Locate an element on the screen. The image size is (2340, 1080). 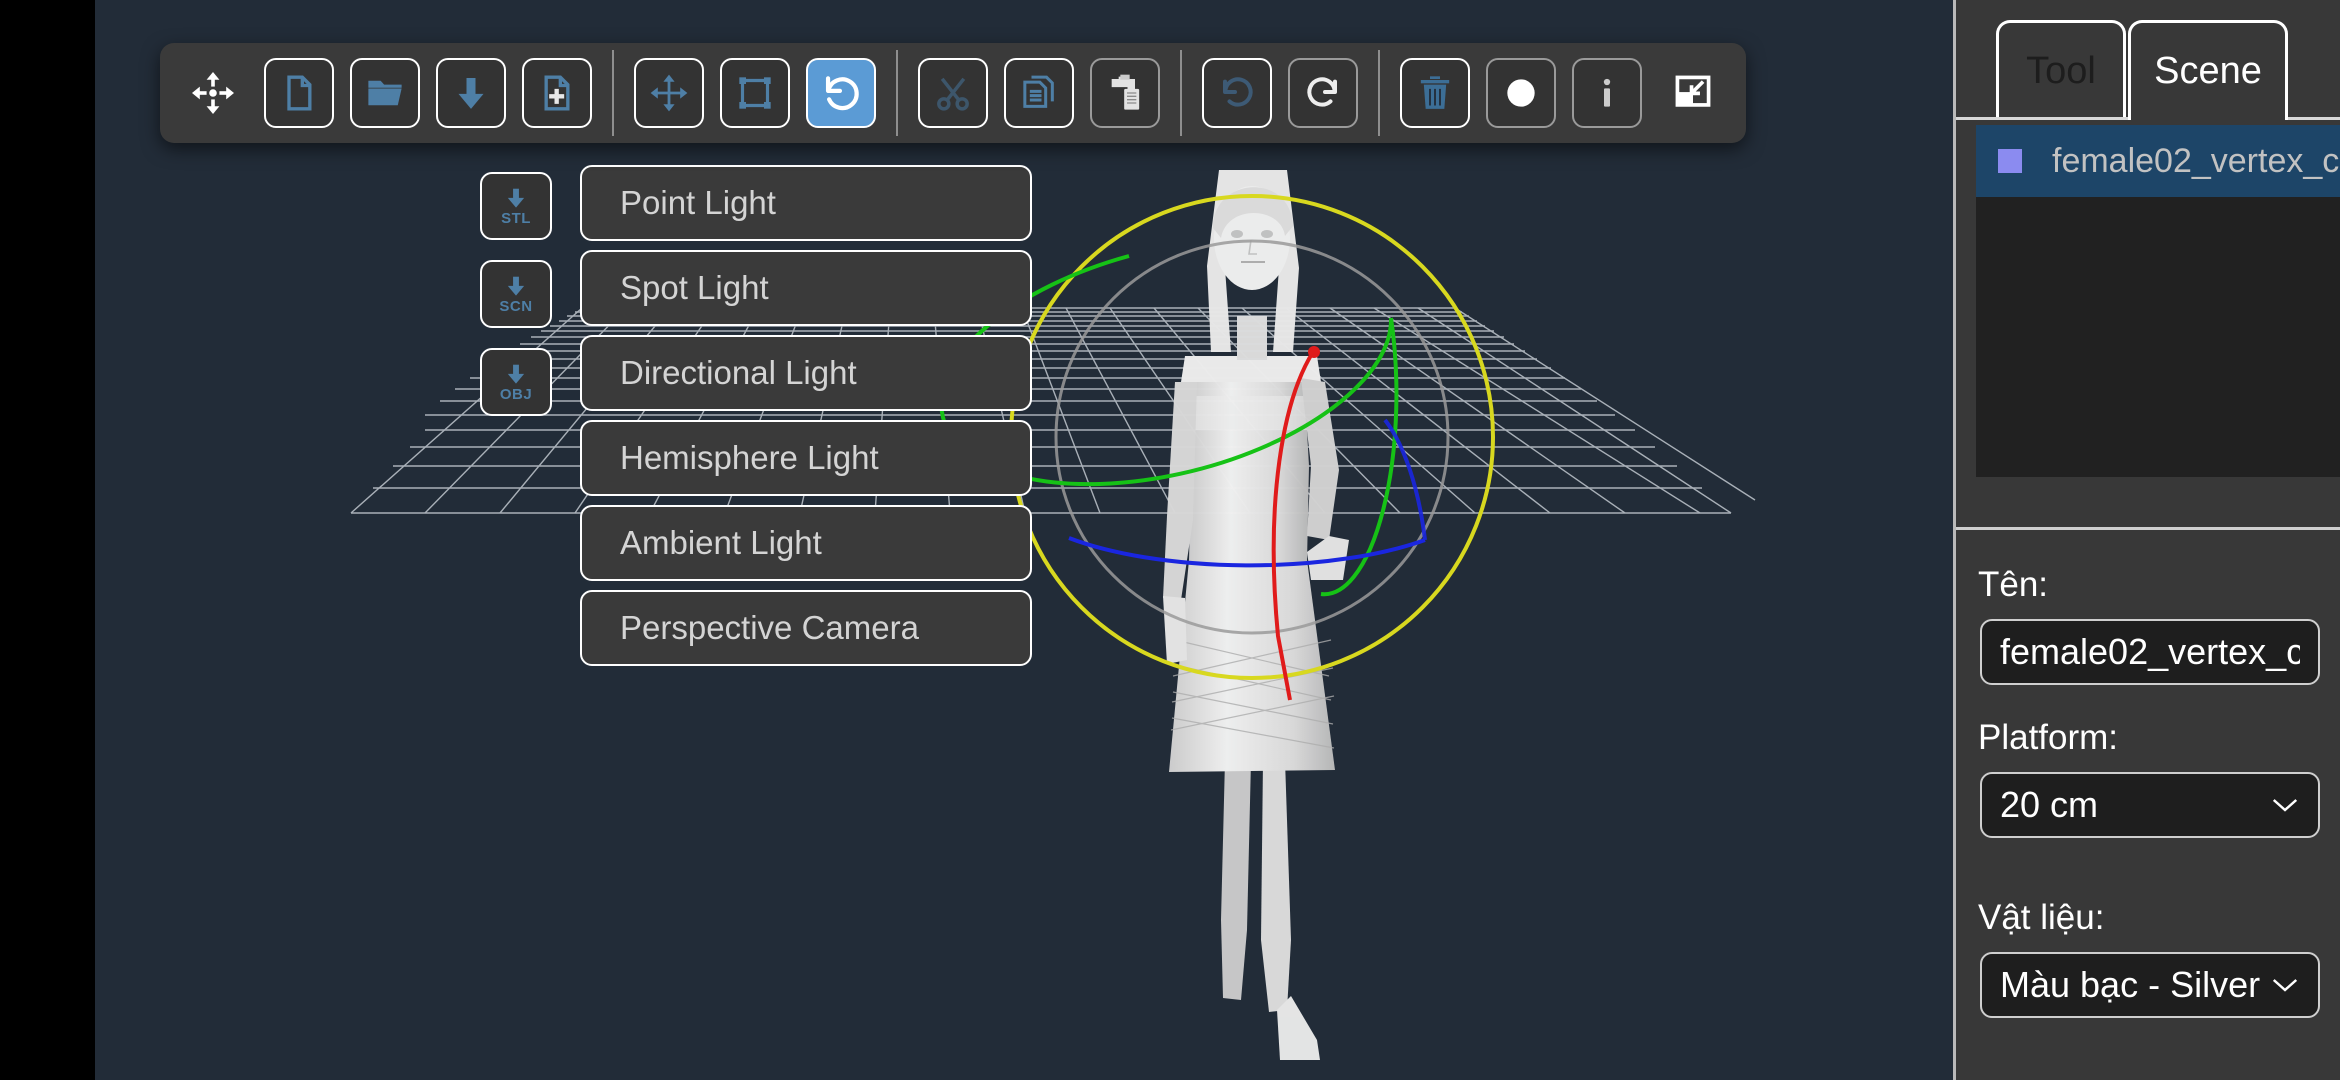
redo-button is located at coordinates (1323, 93).